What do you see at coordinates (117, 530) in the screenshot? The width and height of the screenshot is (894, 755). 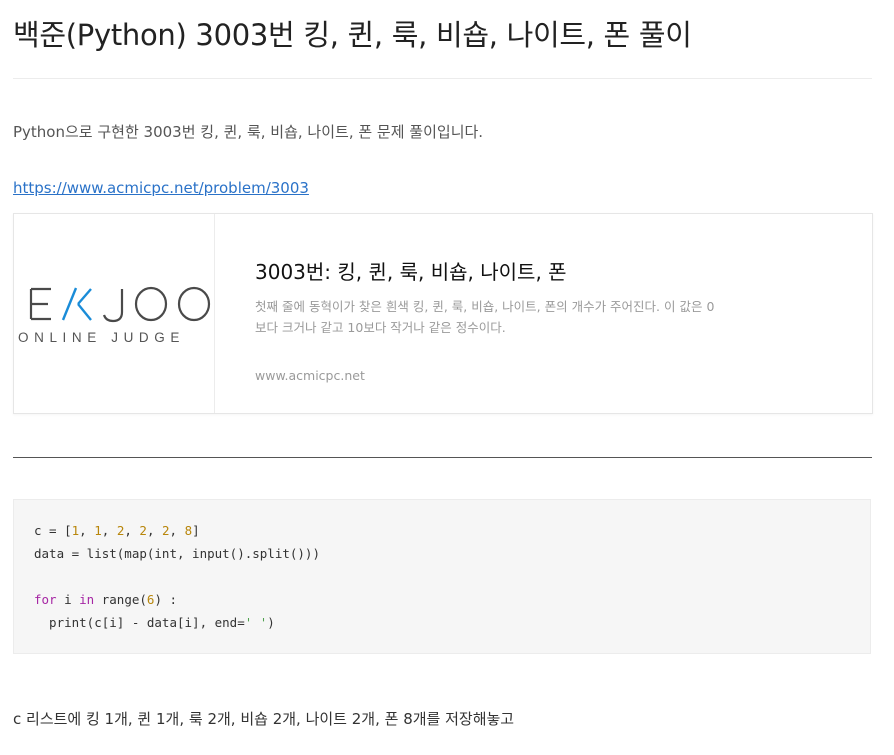 I see `code-line-1: c = [1, 1, 2, 2, 2, 8]` at bounding box center [117, 530].